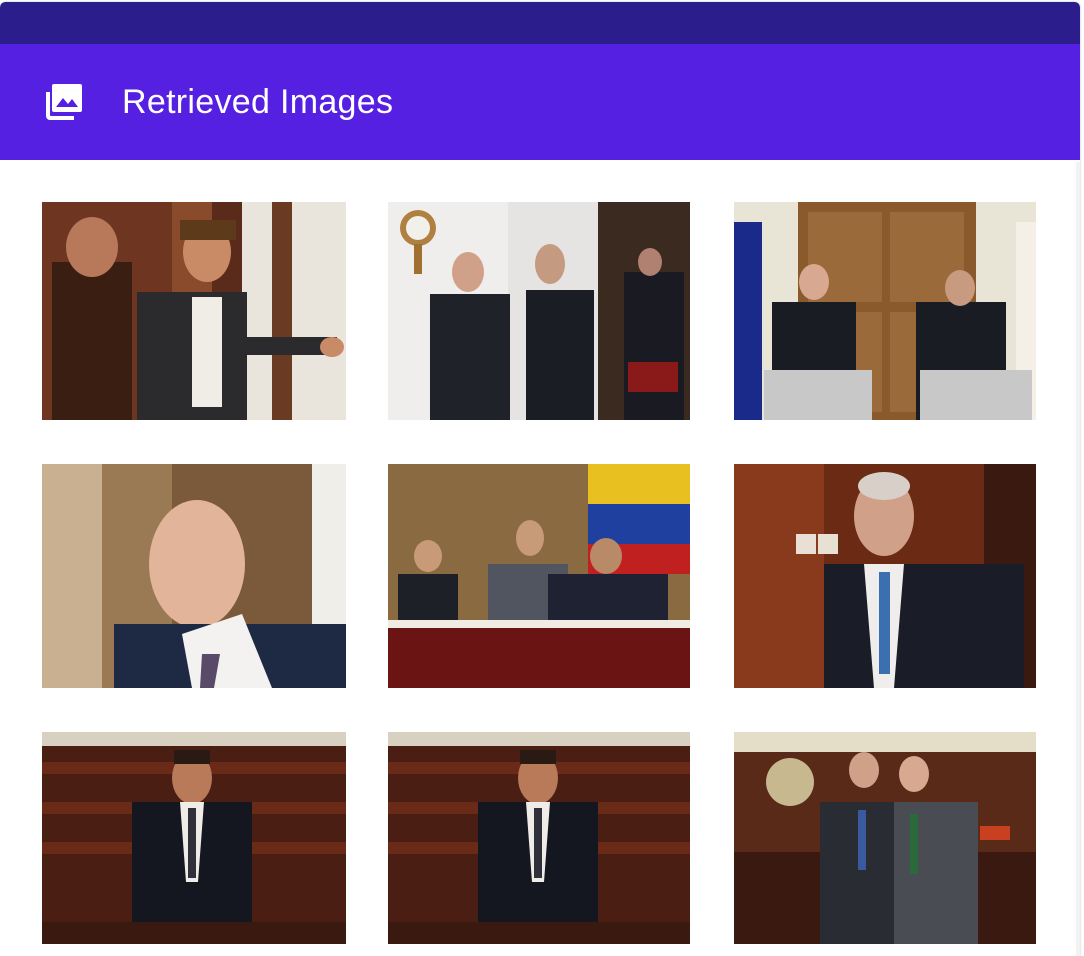  I want to click on image-7-photo, so click(194, 838).